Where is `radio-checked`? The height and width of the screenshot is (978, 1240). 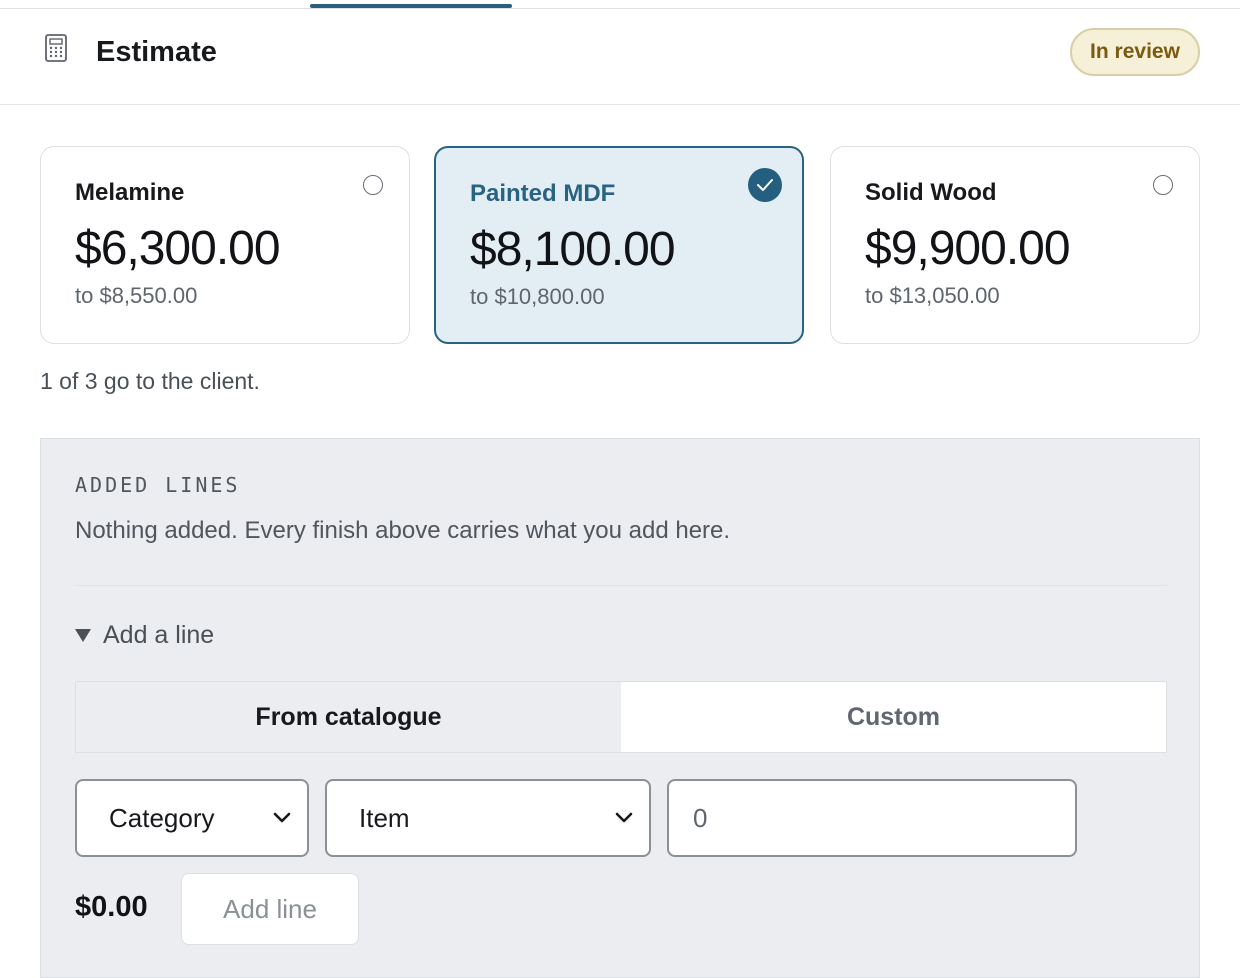
radio-checked is located at coordinates (765, 185).